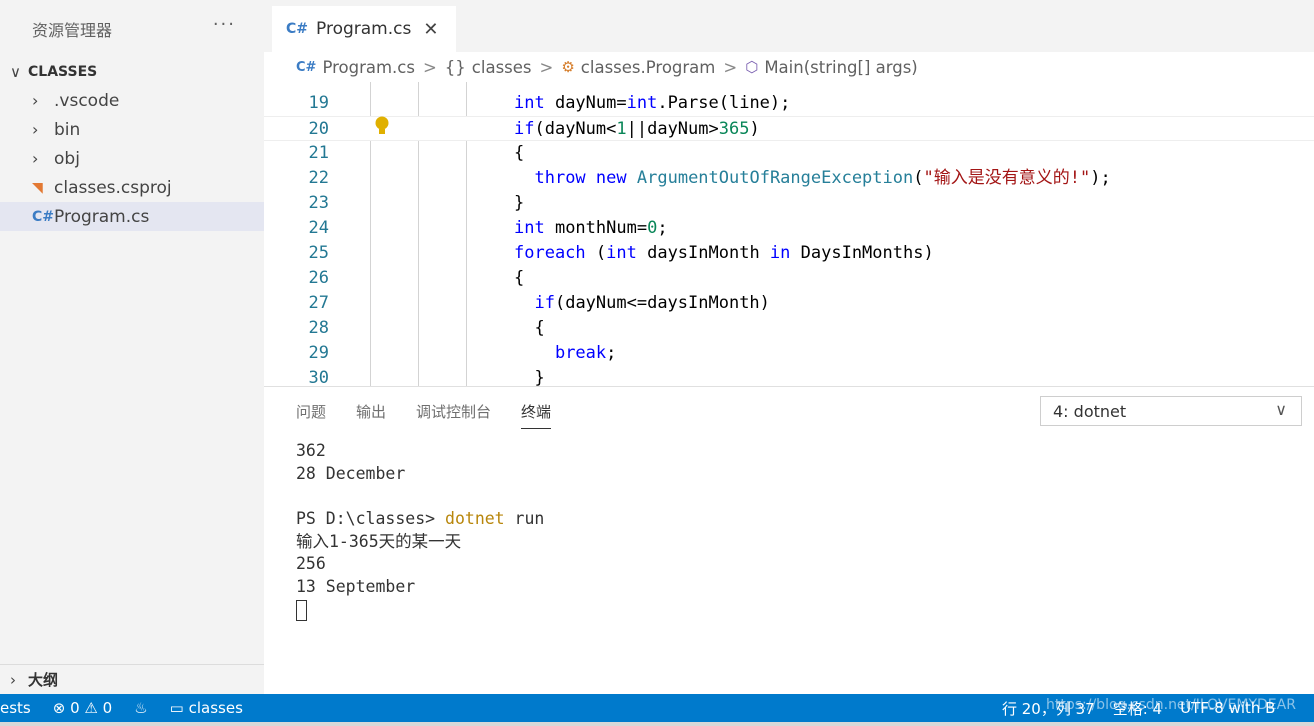 This screenshot has height=726, width=1314. Describe the element at coordinates (311, 564) in the screenshot. I see `terminal-line: 256` at that location.